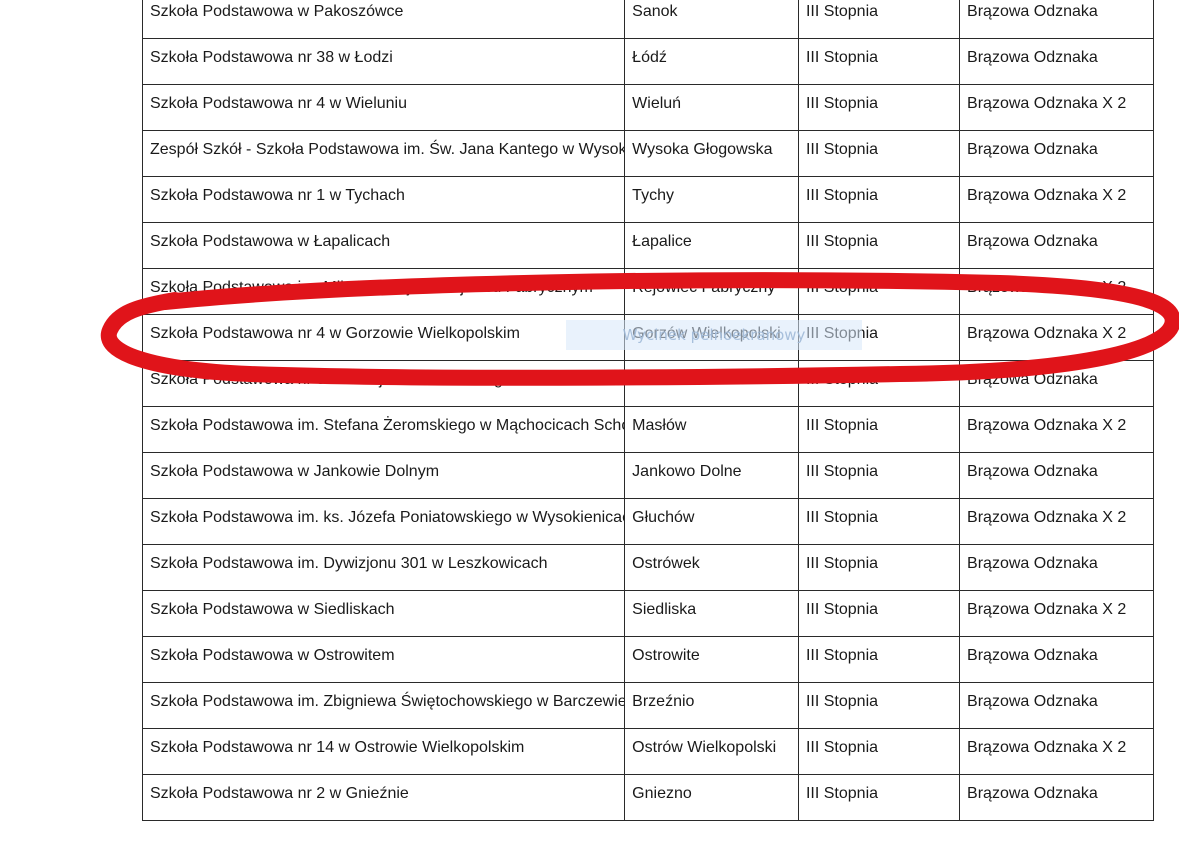 The height and width of the screenshot is (858, 1179). I want to click on cell-city: Ostrówek, so click(711, 567).